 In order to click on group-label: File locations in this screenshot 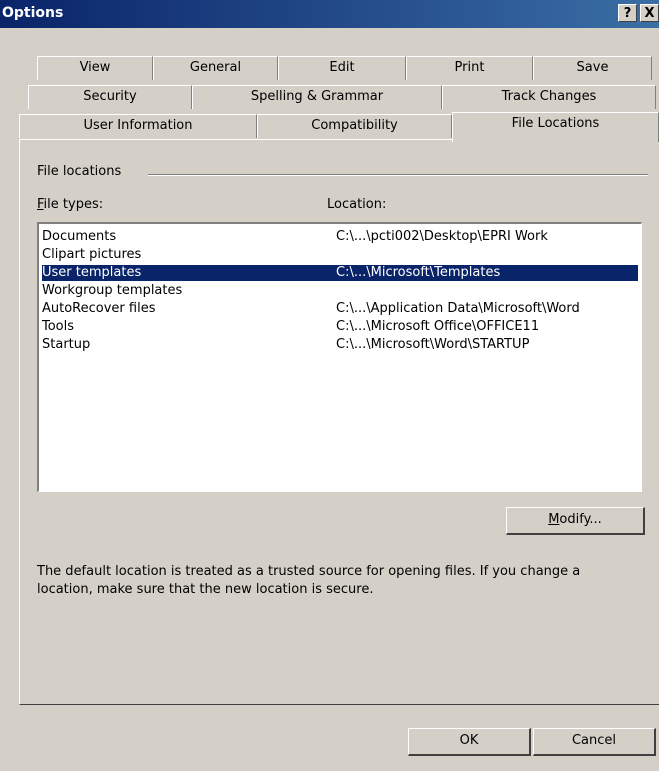, I will do `click(79, 171)`.